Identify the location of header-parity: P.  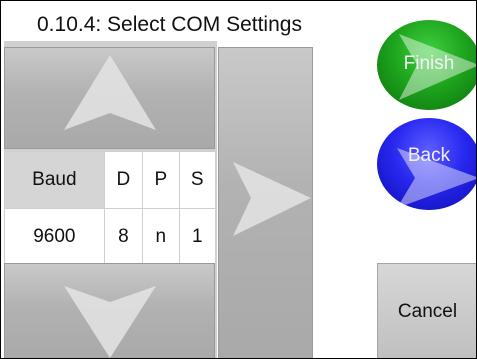
(161, 180).